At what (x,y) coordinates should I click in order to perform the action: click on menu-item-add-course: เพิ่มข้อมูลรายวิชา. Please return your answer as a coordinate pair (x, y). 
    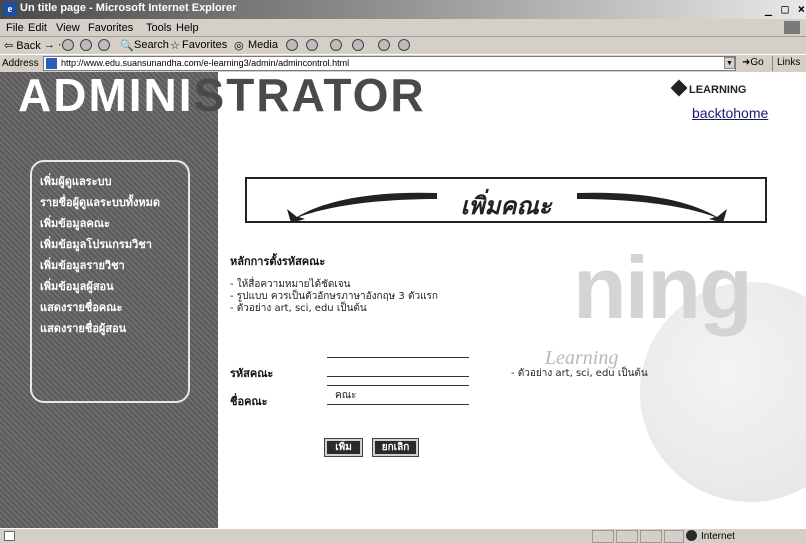
    Looking at the image, I should click on (110, 266).